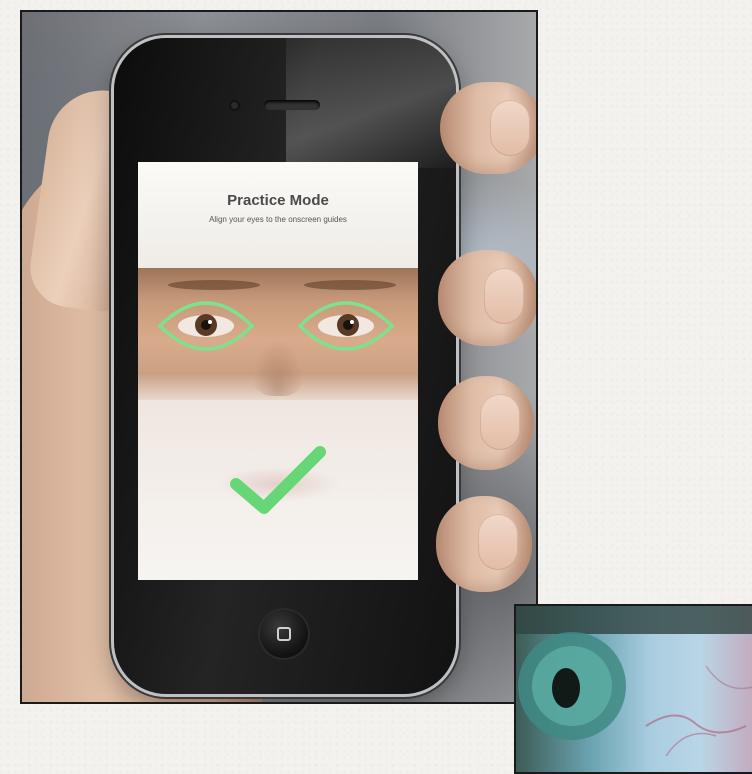 The image size is (752, 774). I want to click on ring-finger, so click(486, 423).